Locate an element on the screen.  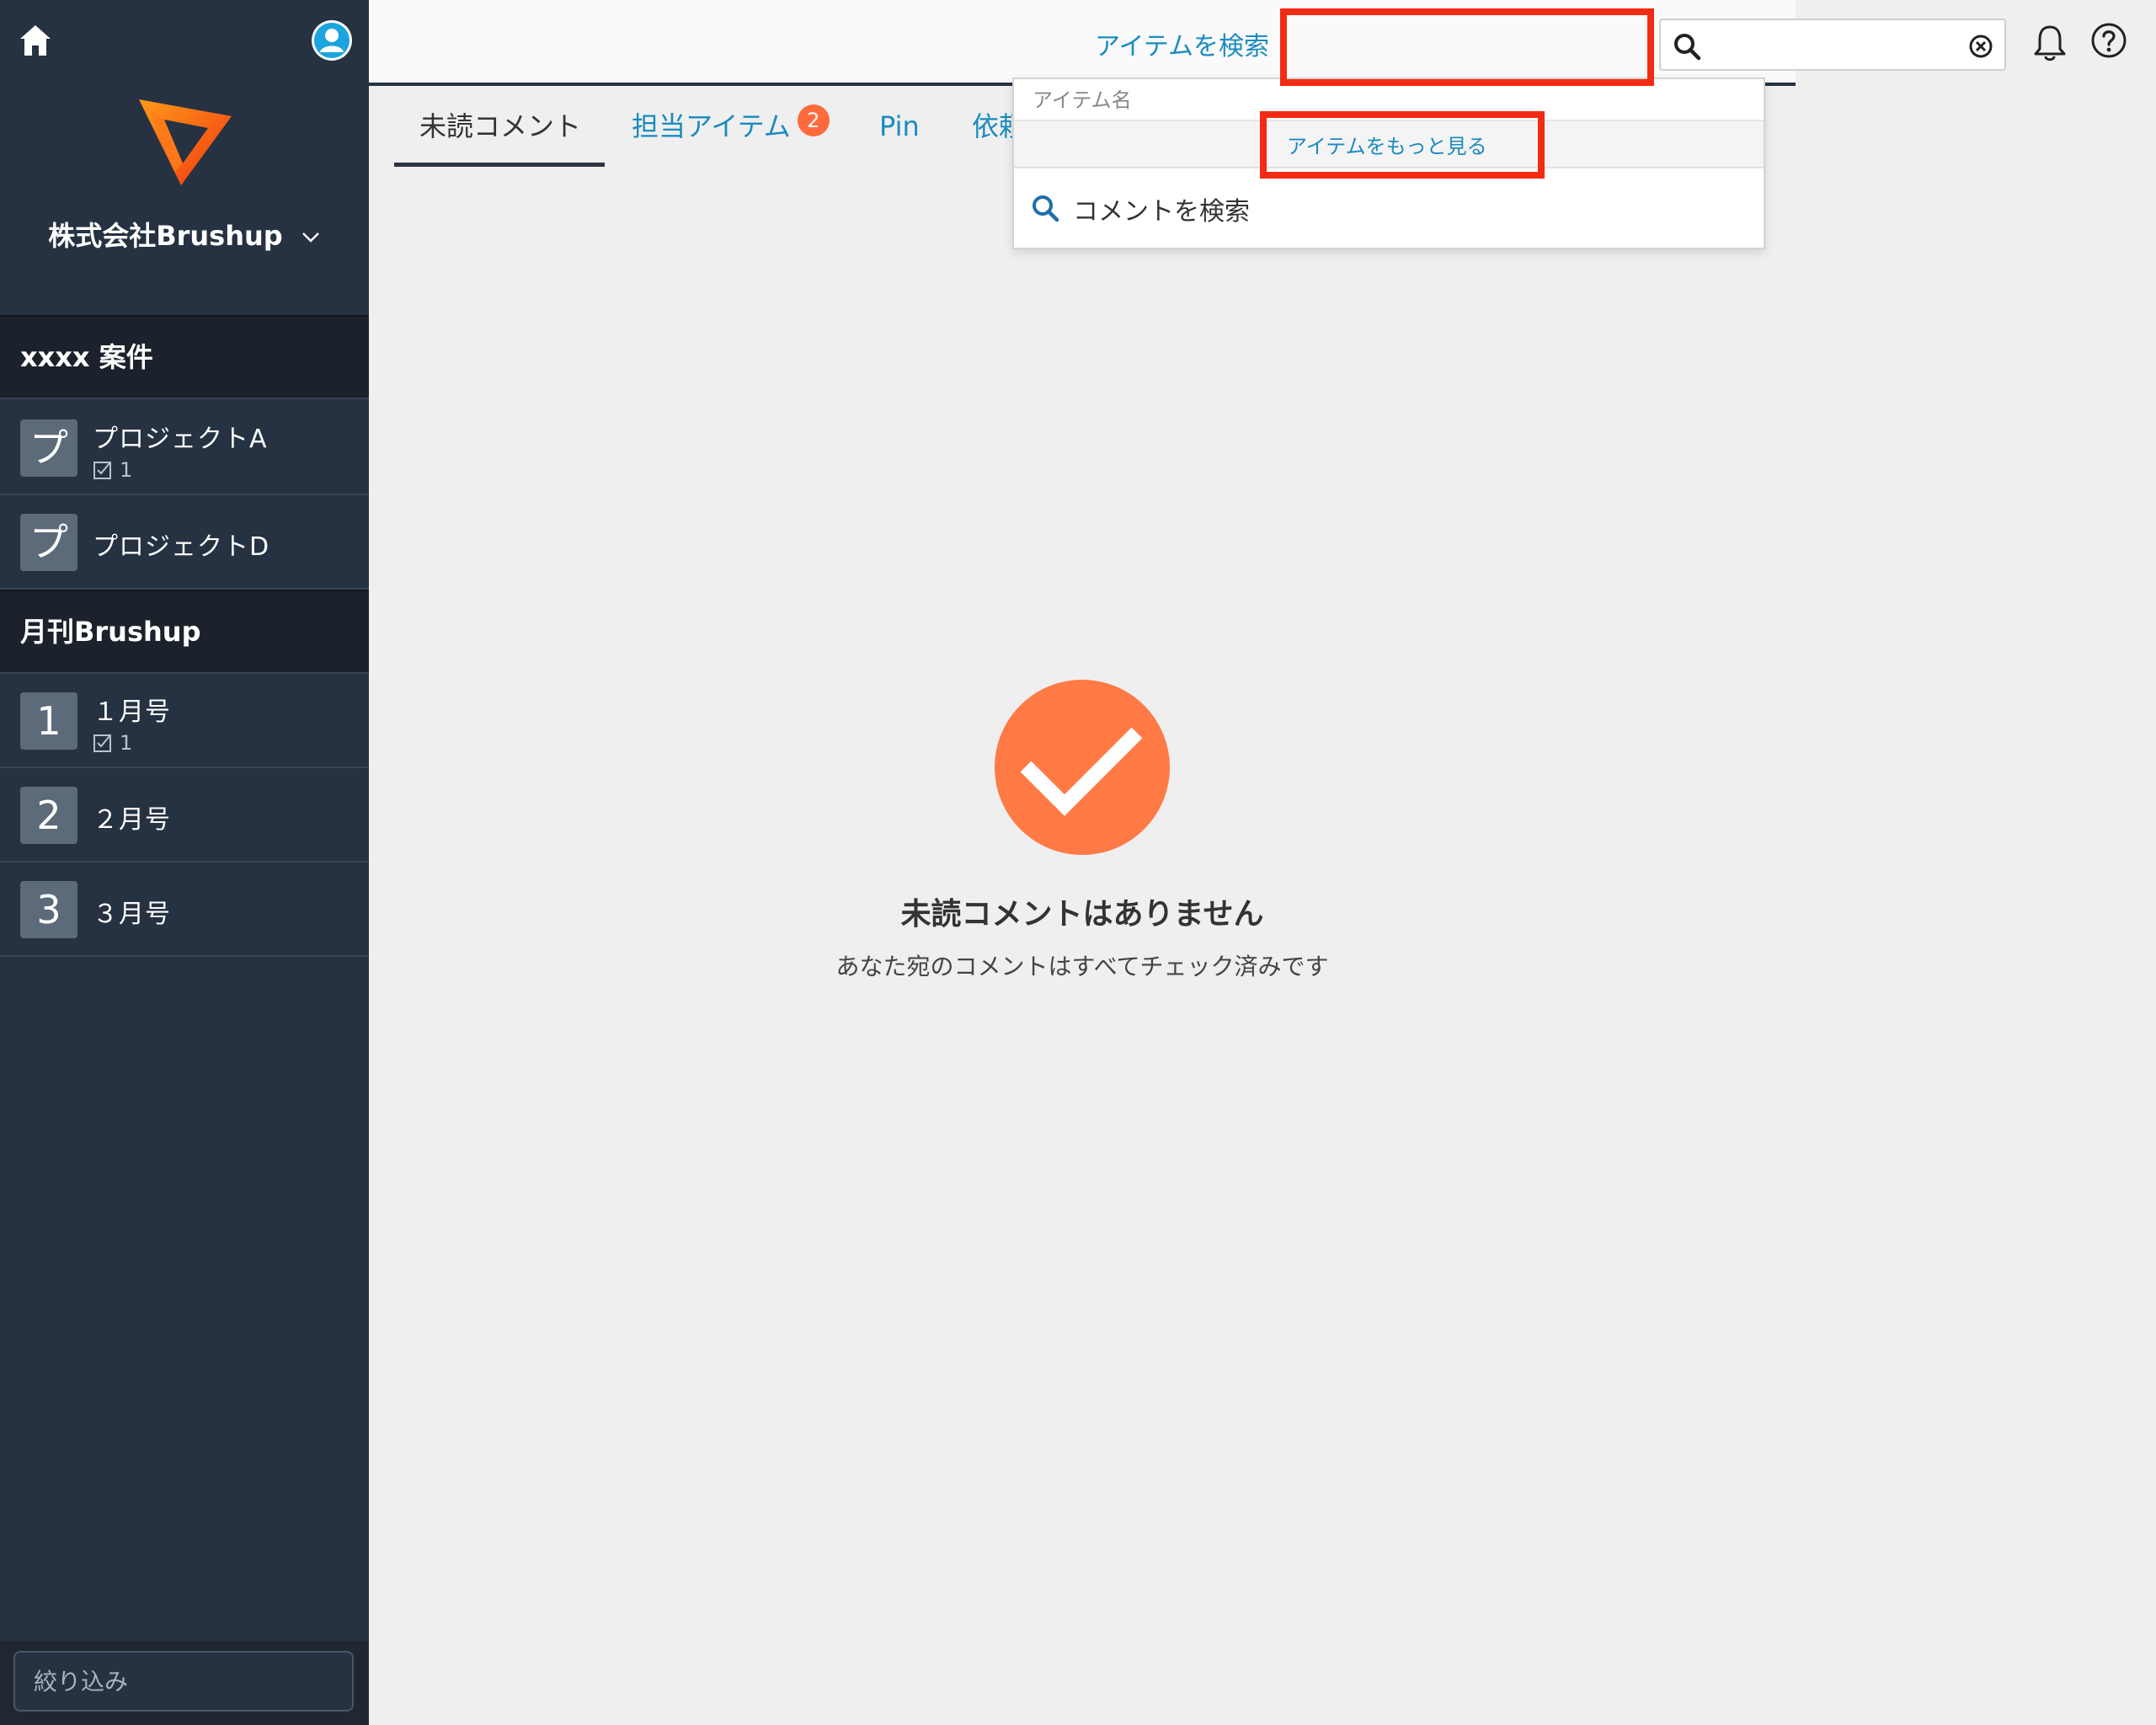
tab-pin: Pin is located at coordinates (899, 126).